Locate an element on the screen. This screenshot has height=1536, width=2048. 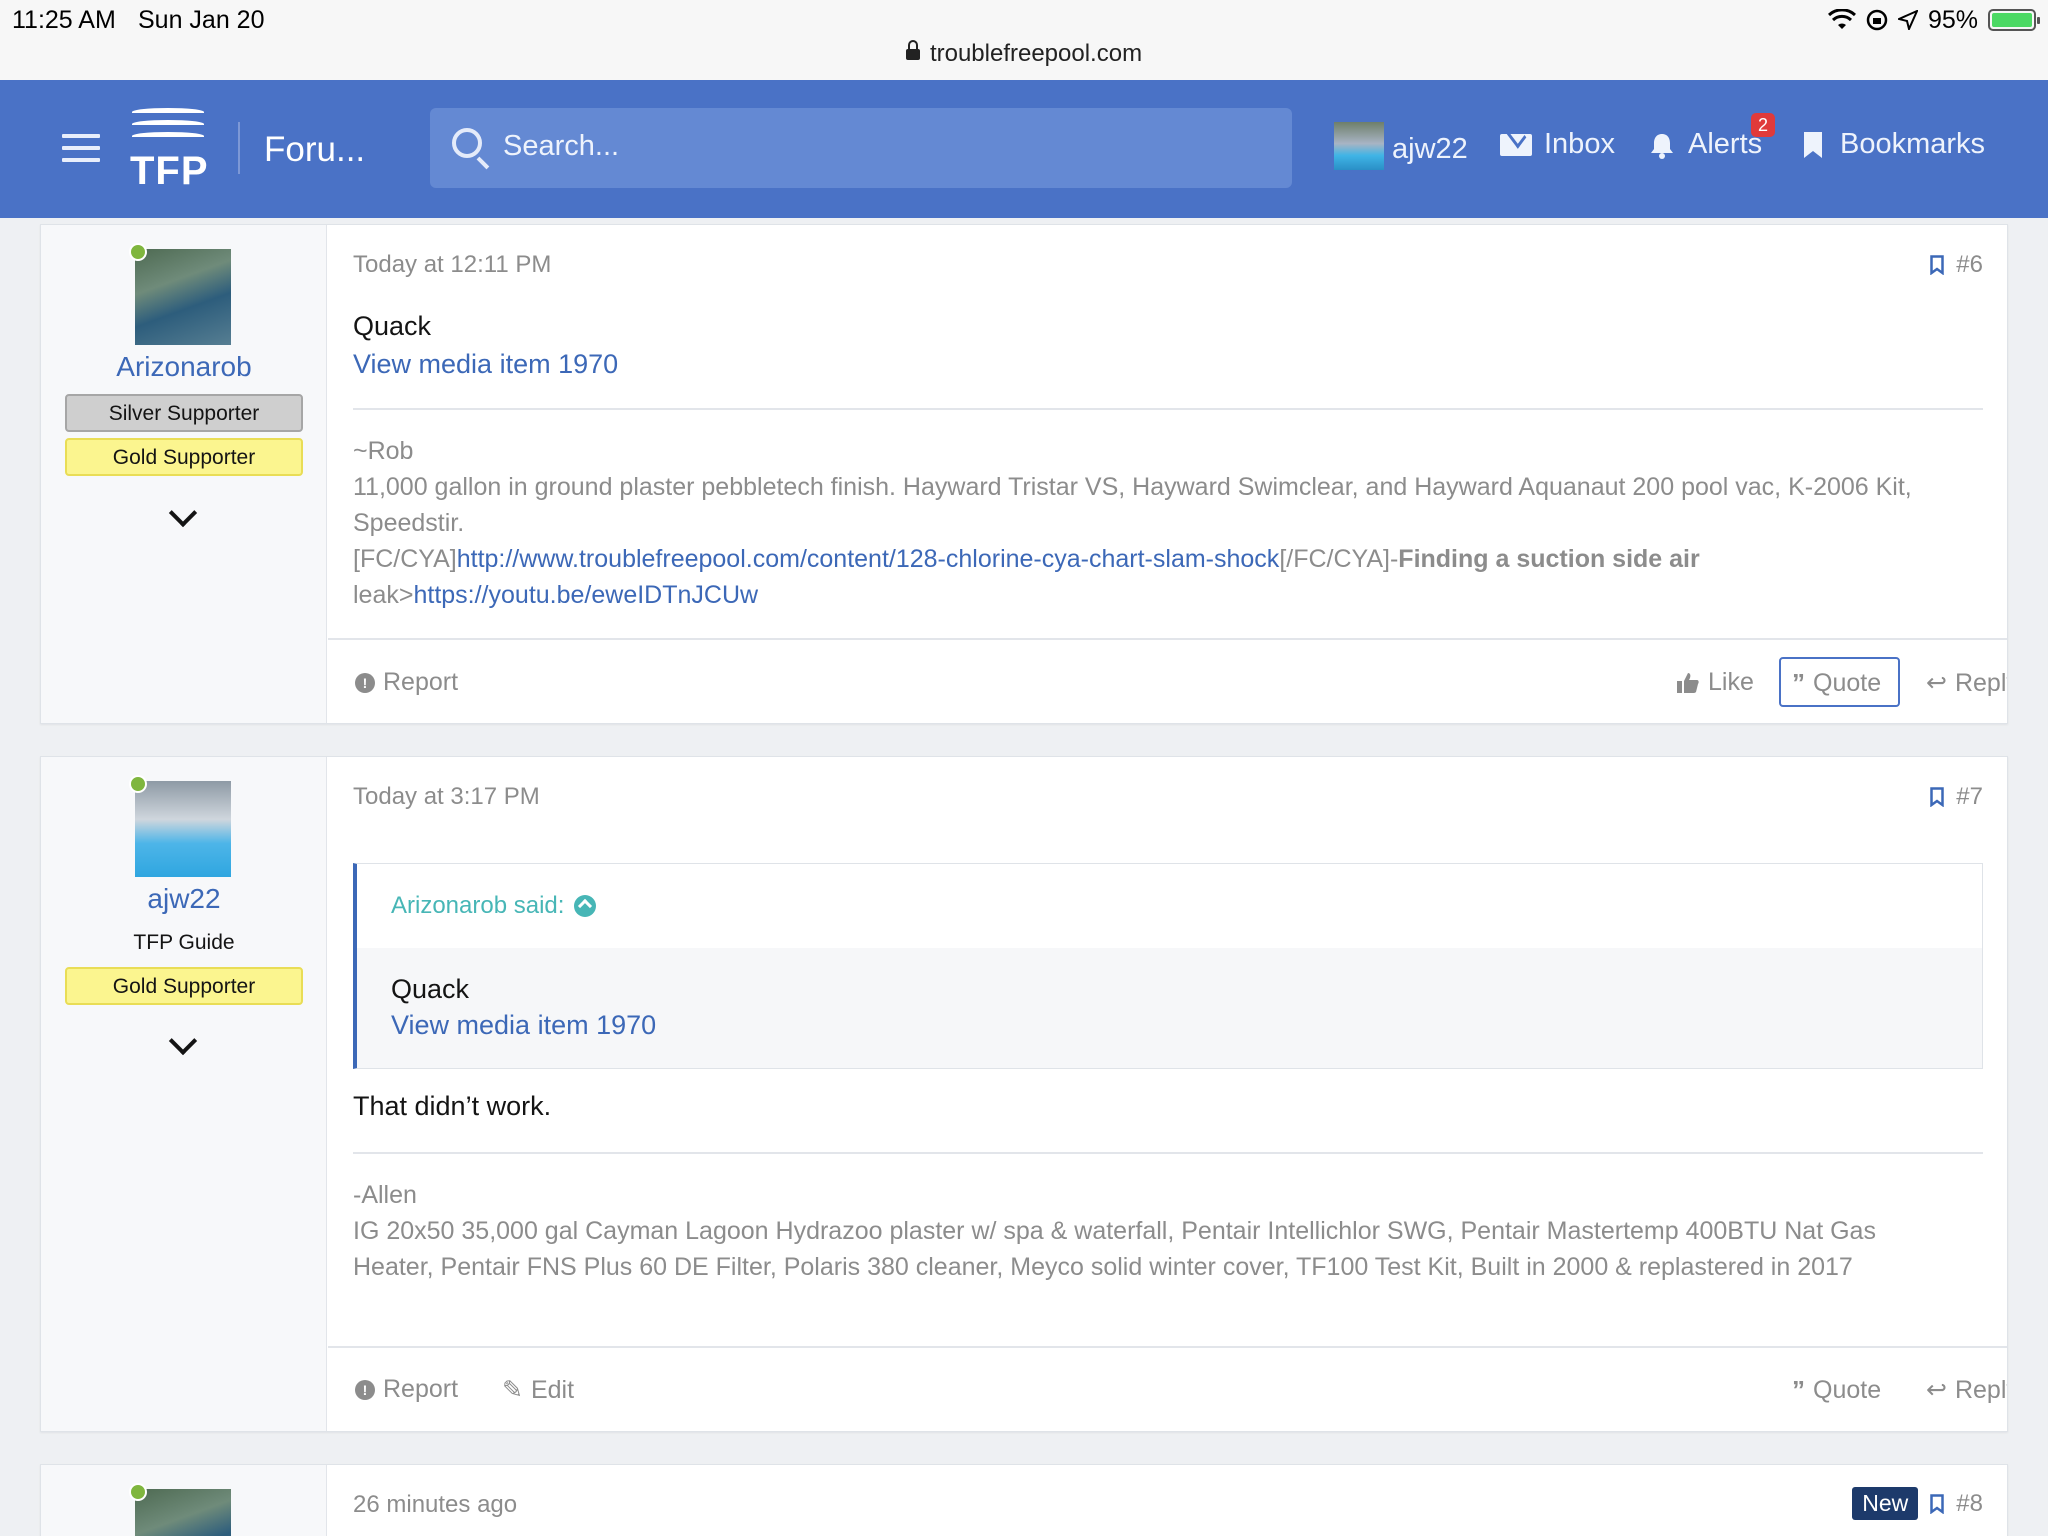
mail-icon is located at coordinates (1516, 144).